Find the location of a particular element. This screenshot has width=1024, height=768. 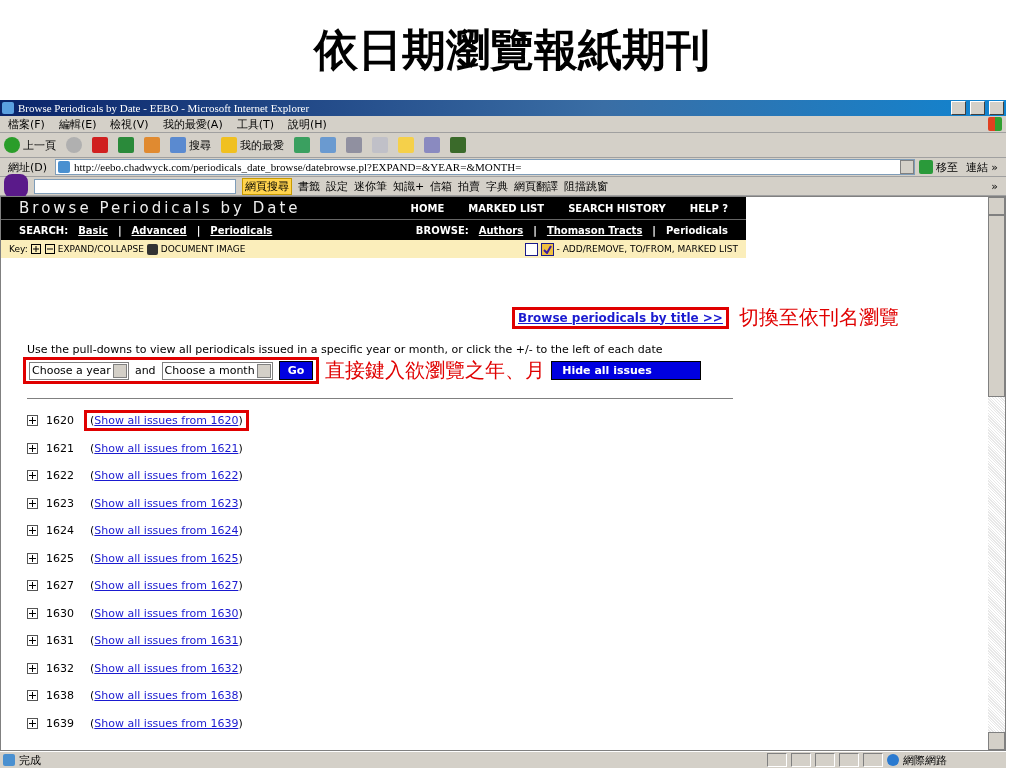

year-link: Show all issues from 1632 is located at coordinates (166, 668).